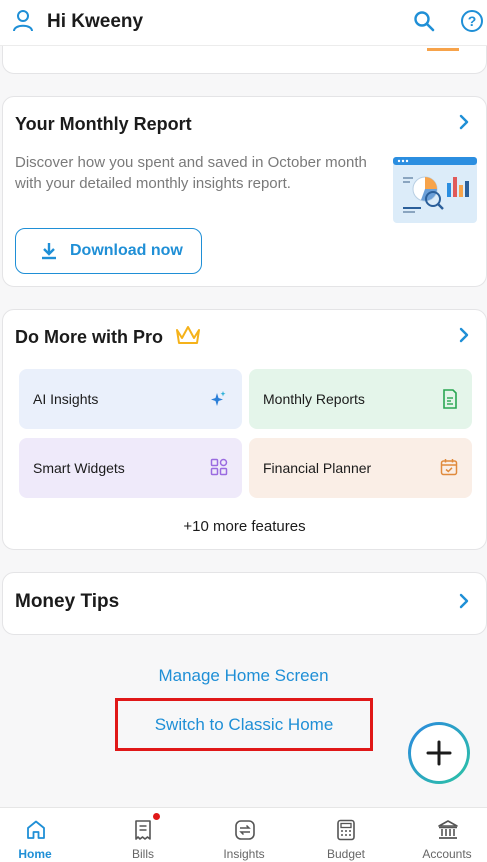 Image resolution: width=487 pixels, height=862 pixels. I want to click on nav-bills: Bills, so click(143, 835).